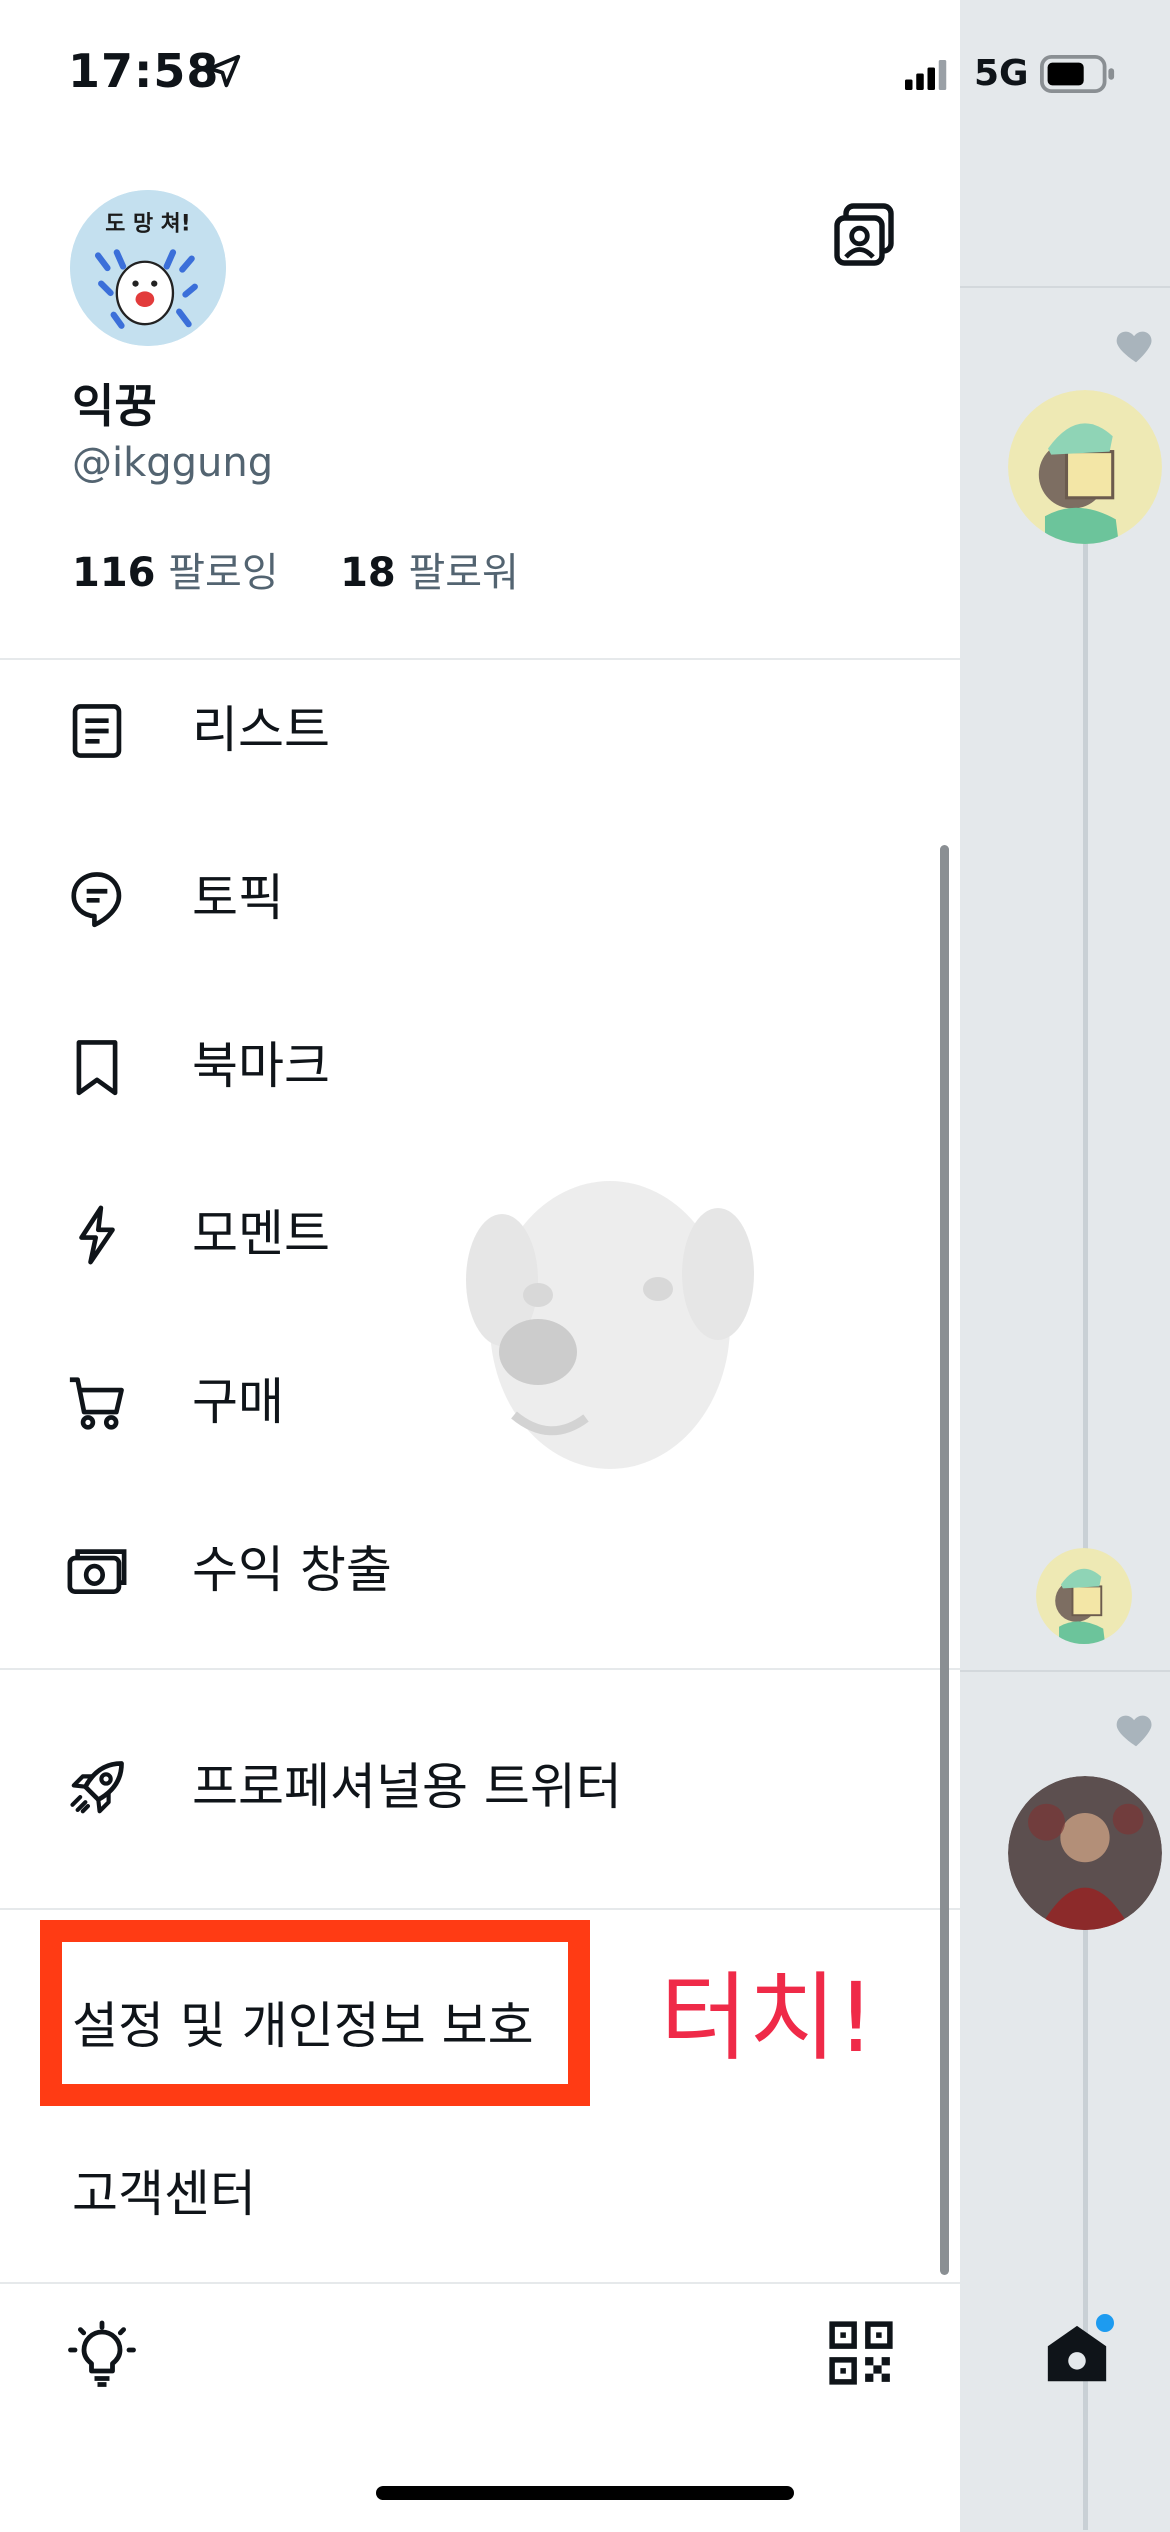  What do you see at coordinates (114, 573) in the screenshot?
I see `following-count: 116` at bounding box center [114, 573].